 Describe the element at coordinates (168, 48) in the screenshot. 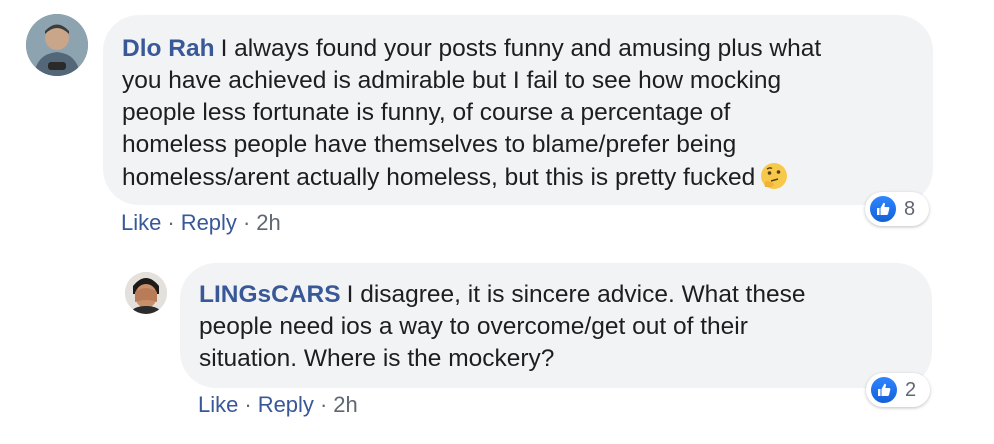

I see `comment-author: Dlo Rah` at that location.